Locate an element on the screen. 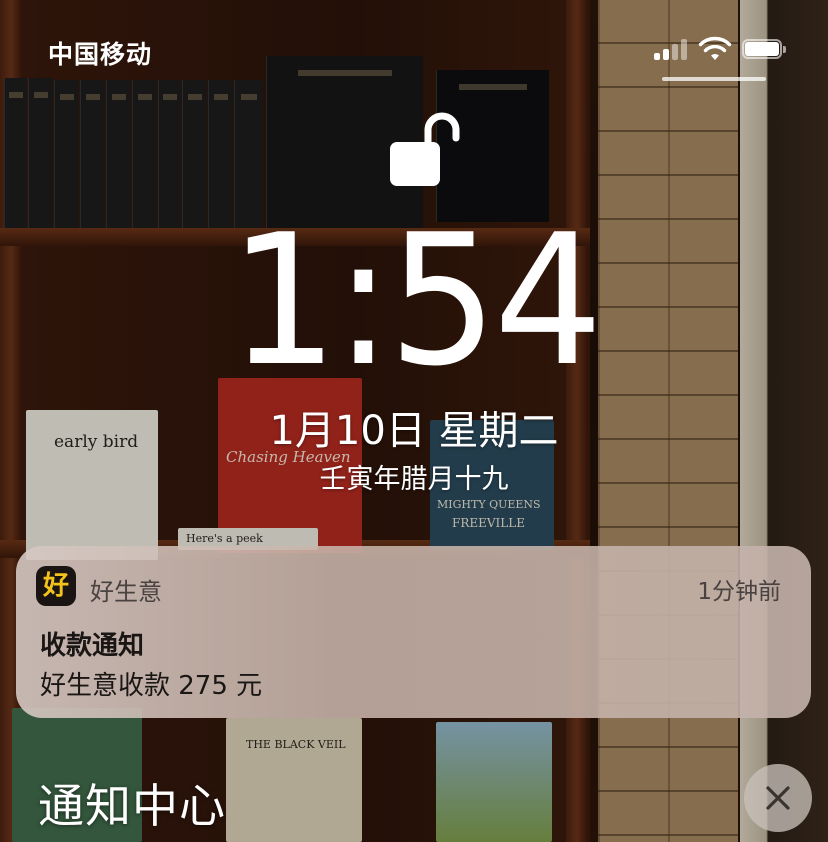  control-center-indicator is located at coordinates (714, 79).